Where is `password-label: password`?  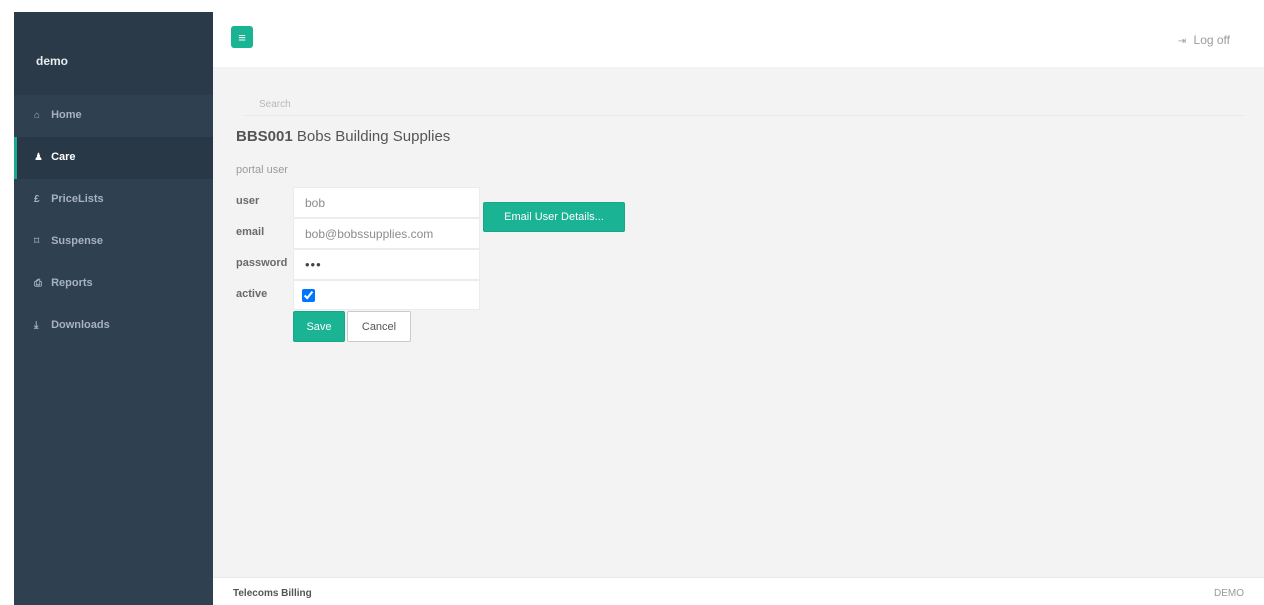 password-label: password is located at coordinates (262, 263).